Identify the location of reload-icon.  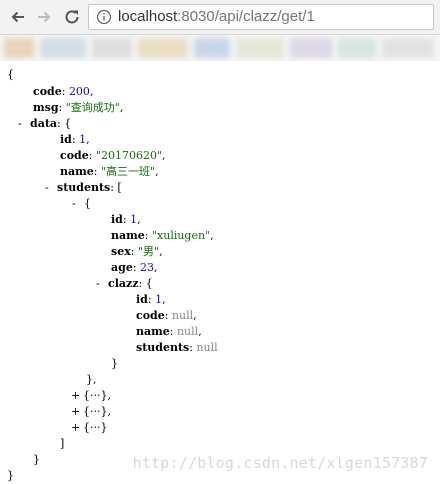
(72, 17).